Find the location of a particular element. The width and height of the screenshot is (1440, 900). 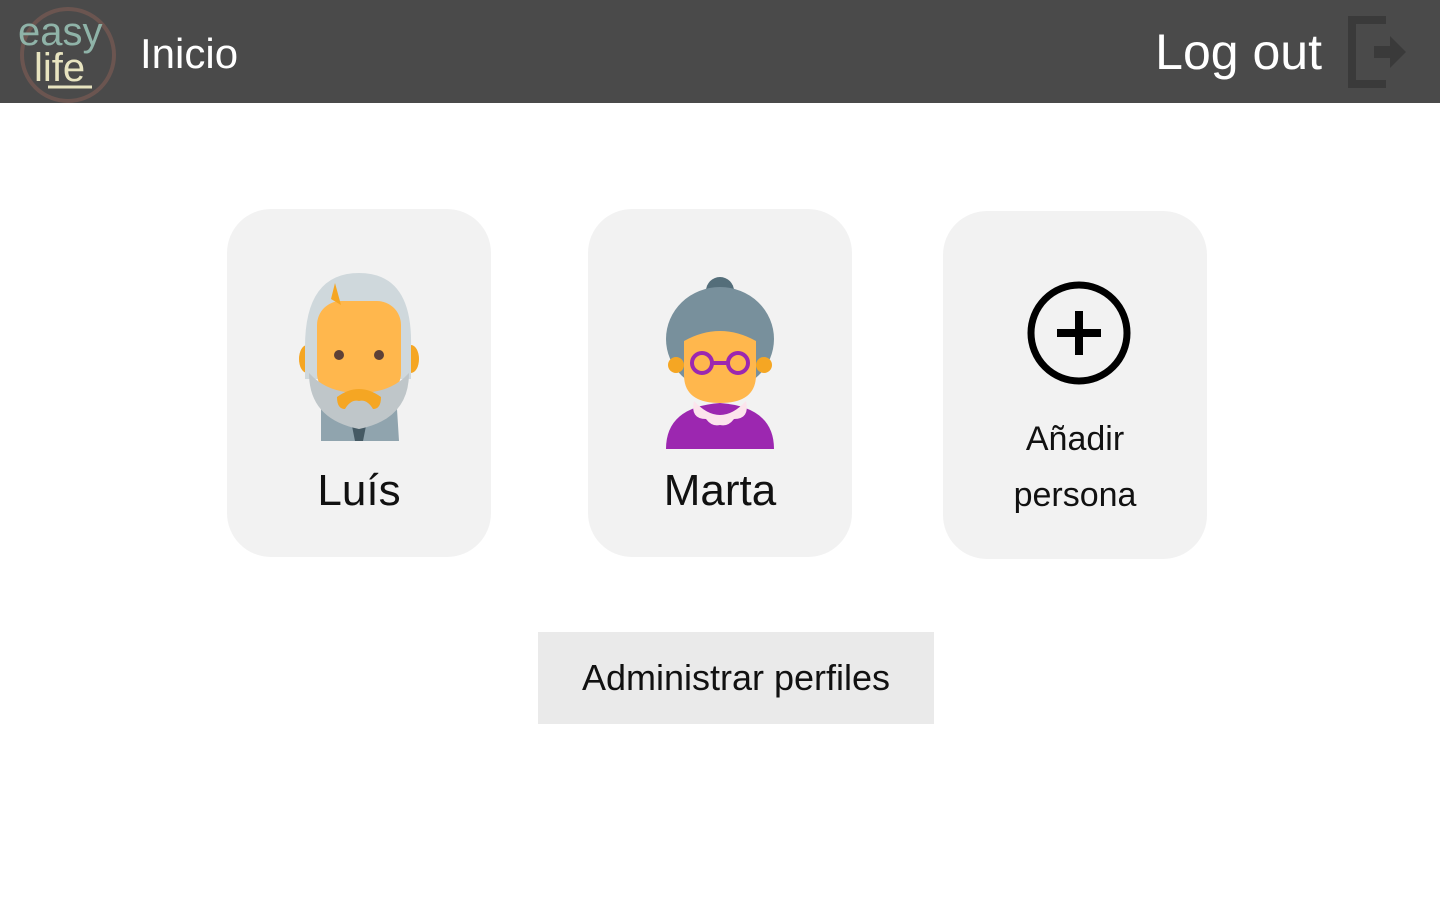

profile-name: Luís is located at coordinates (359, 490).